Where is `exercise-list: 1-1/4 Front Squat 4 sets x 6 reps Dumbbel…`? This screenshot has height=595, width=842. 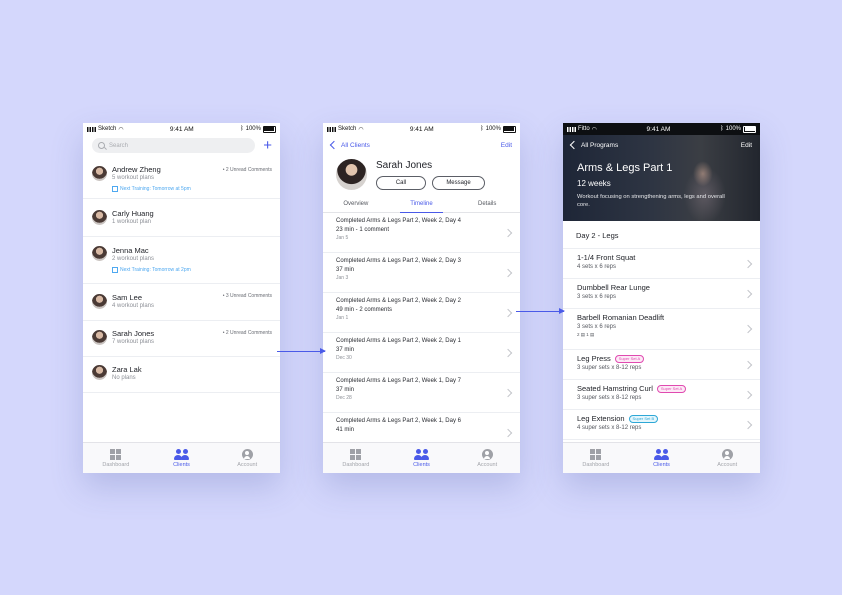
exercise-list: 1-1/4 Front Squat 4 sets x 6 reps Dumbbel… is located at coordinates (661, 344).